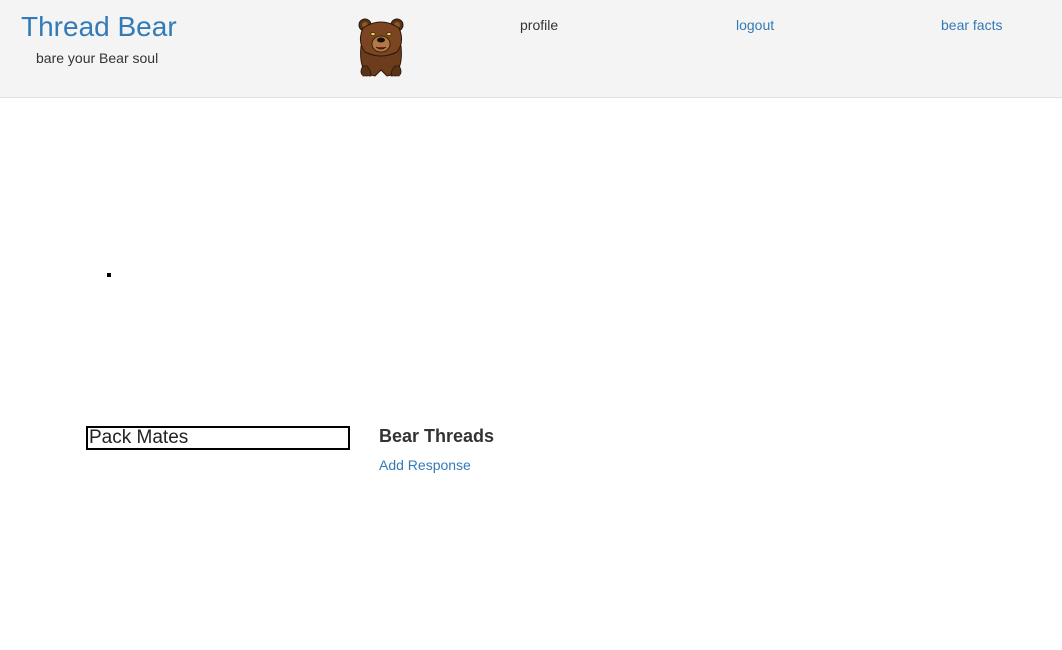 The width and height of the screenshot is (1062, 650). I want to click on nav-bear-facts-link: bear facts, so click(971, 25).